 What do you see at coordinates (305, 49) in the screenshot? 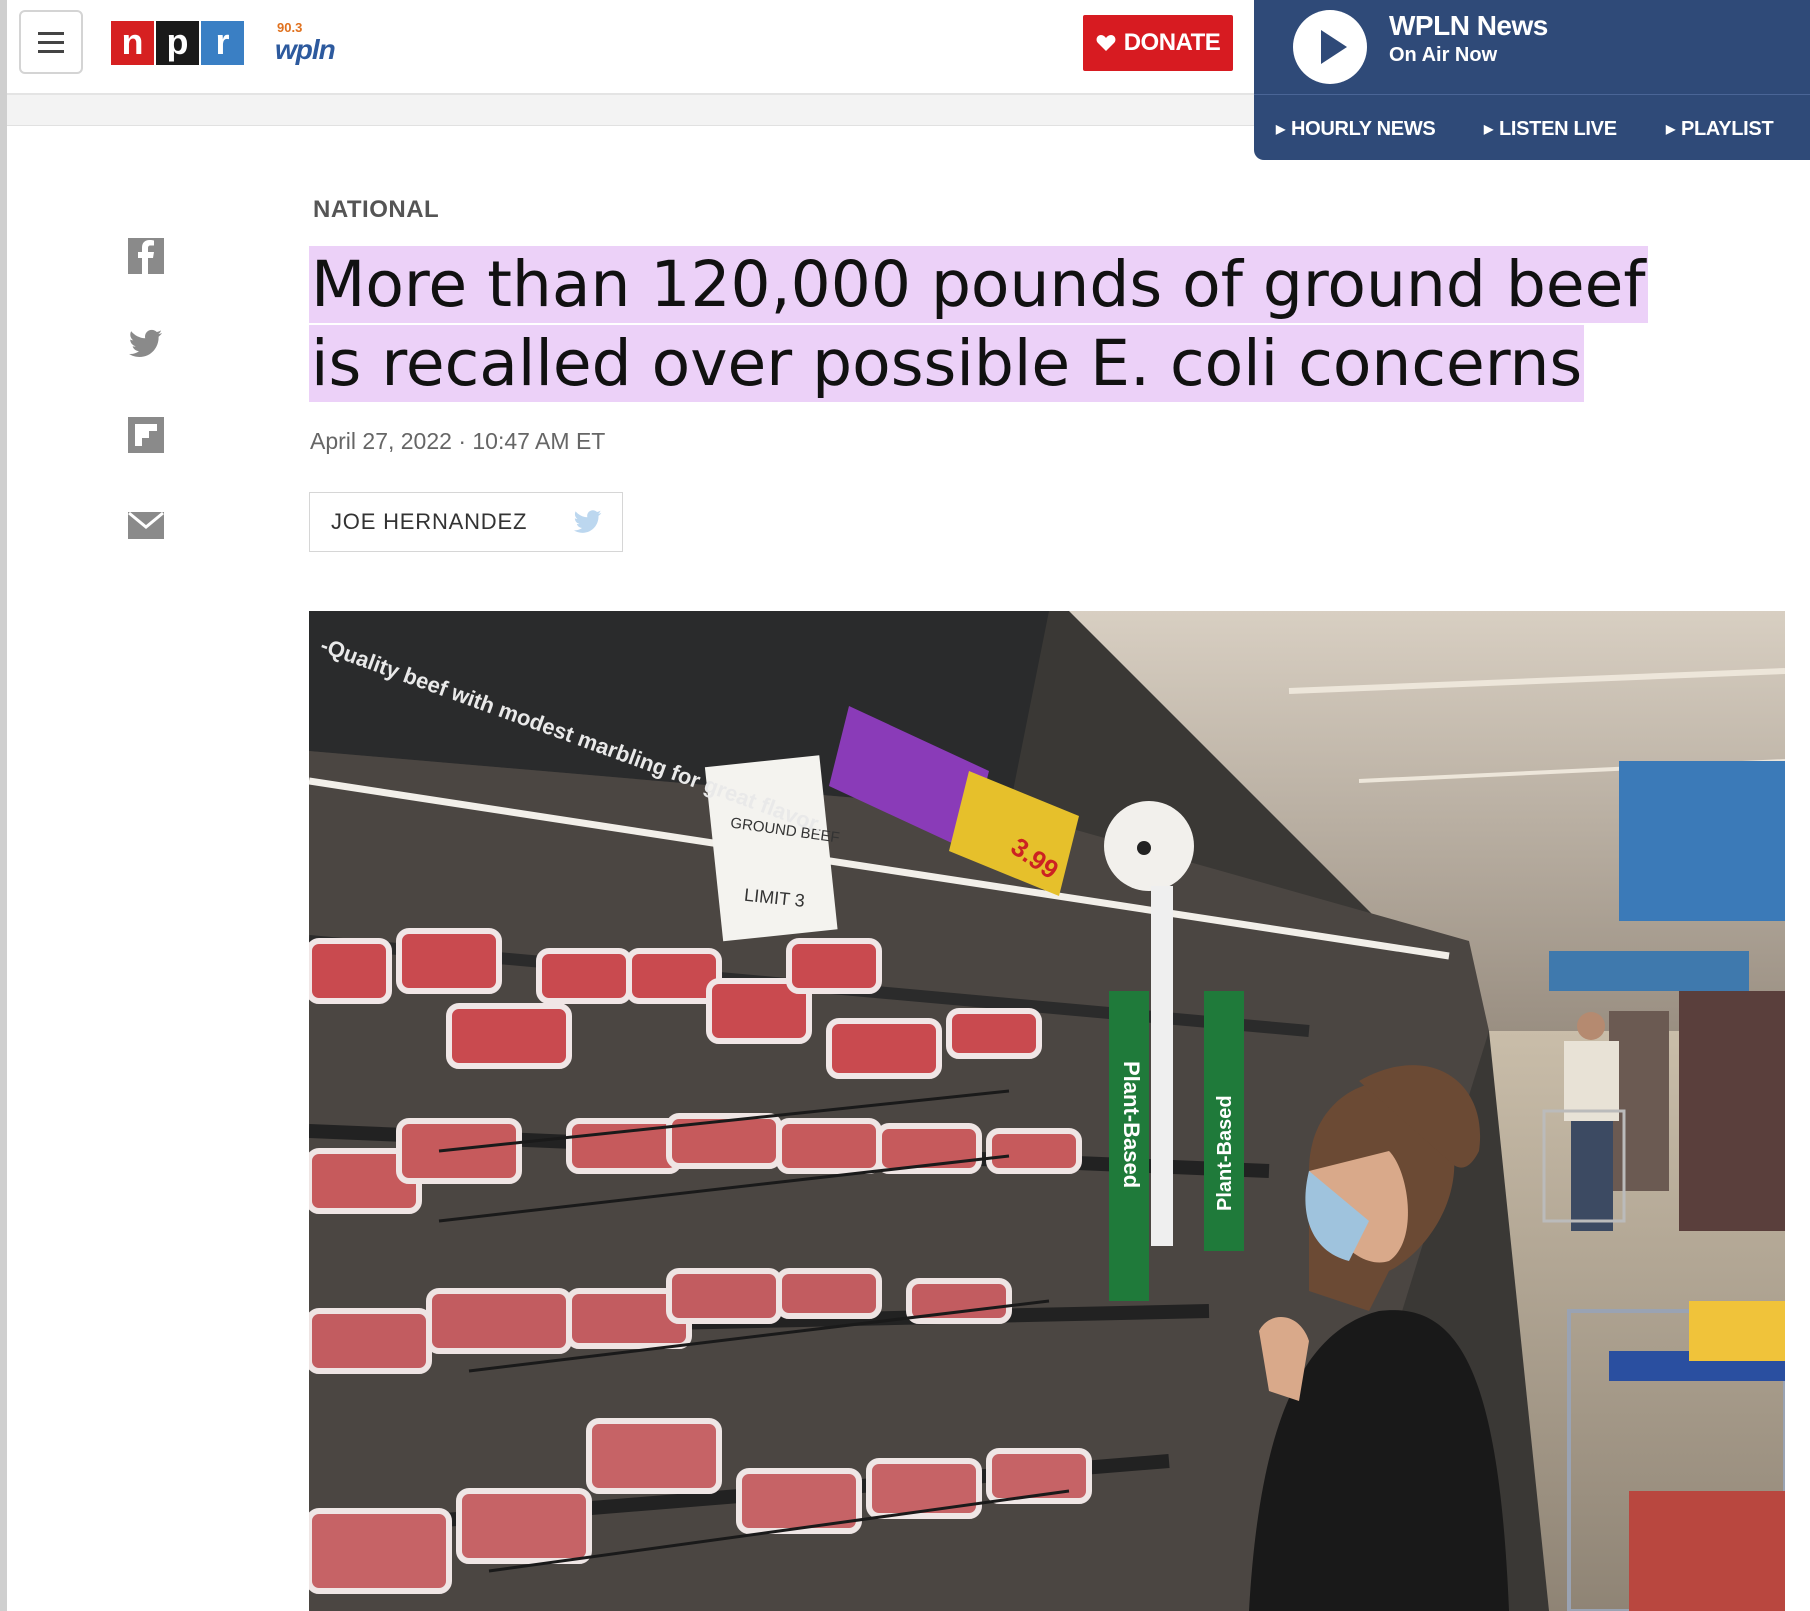
I see `wpln-logo-name: wpln` at bounding box center [305, 49].